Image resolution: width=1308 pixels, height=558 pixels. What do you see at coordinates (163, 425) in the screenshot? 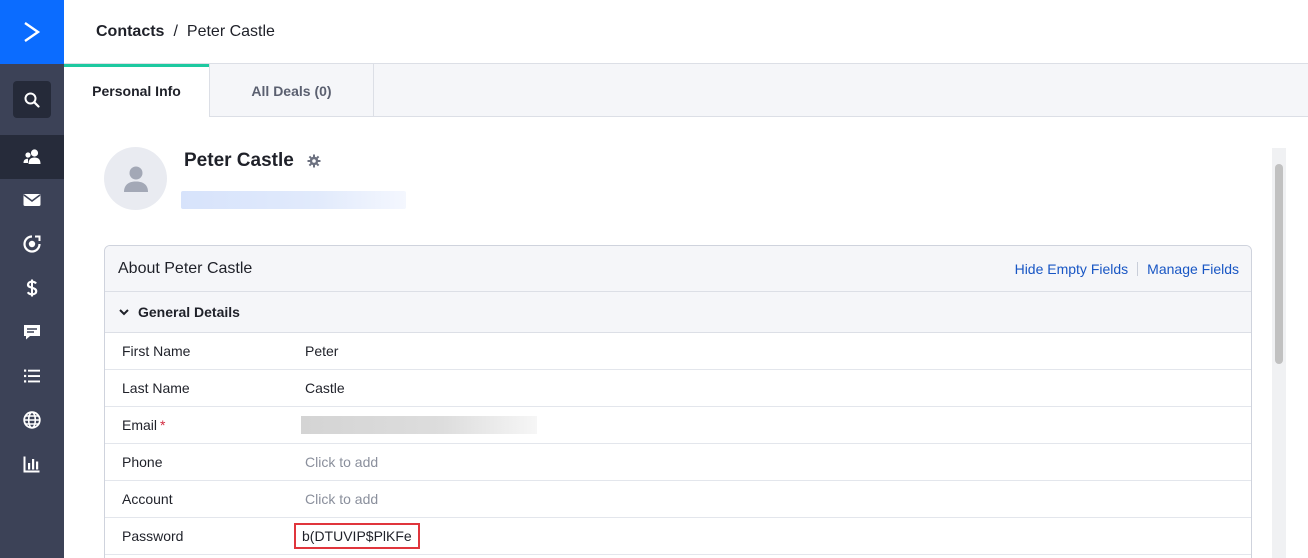
I see `required-asterisk: *` at bounding box center [163, 425].